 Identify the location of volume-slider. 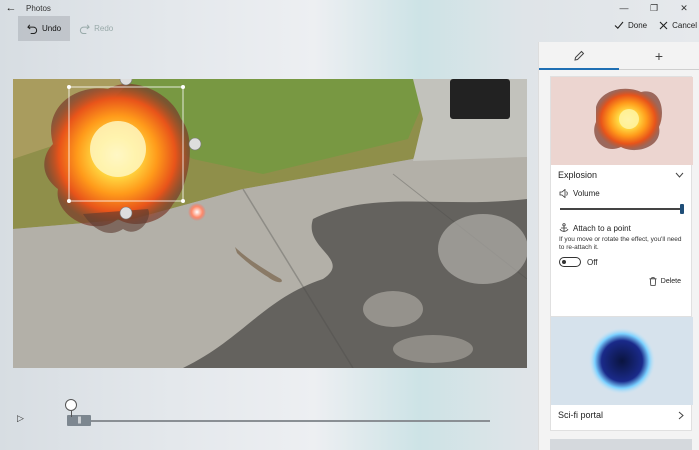
(622, 209).